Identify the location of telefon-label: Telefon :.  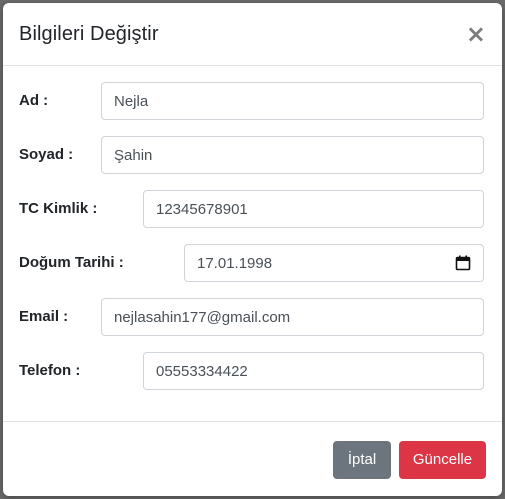
(50, 370).